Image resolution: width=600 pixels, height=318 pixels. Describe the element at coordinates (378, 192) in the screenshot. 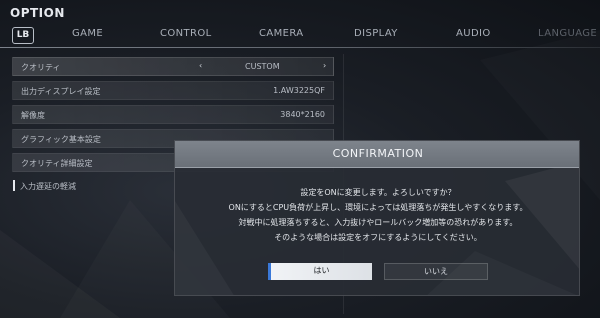

I see `dialog-message-line: 設定をONに変更します。よろしいですか？` at that location.